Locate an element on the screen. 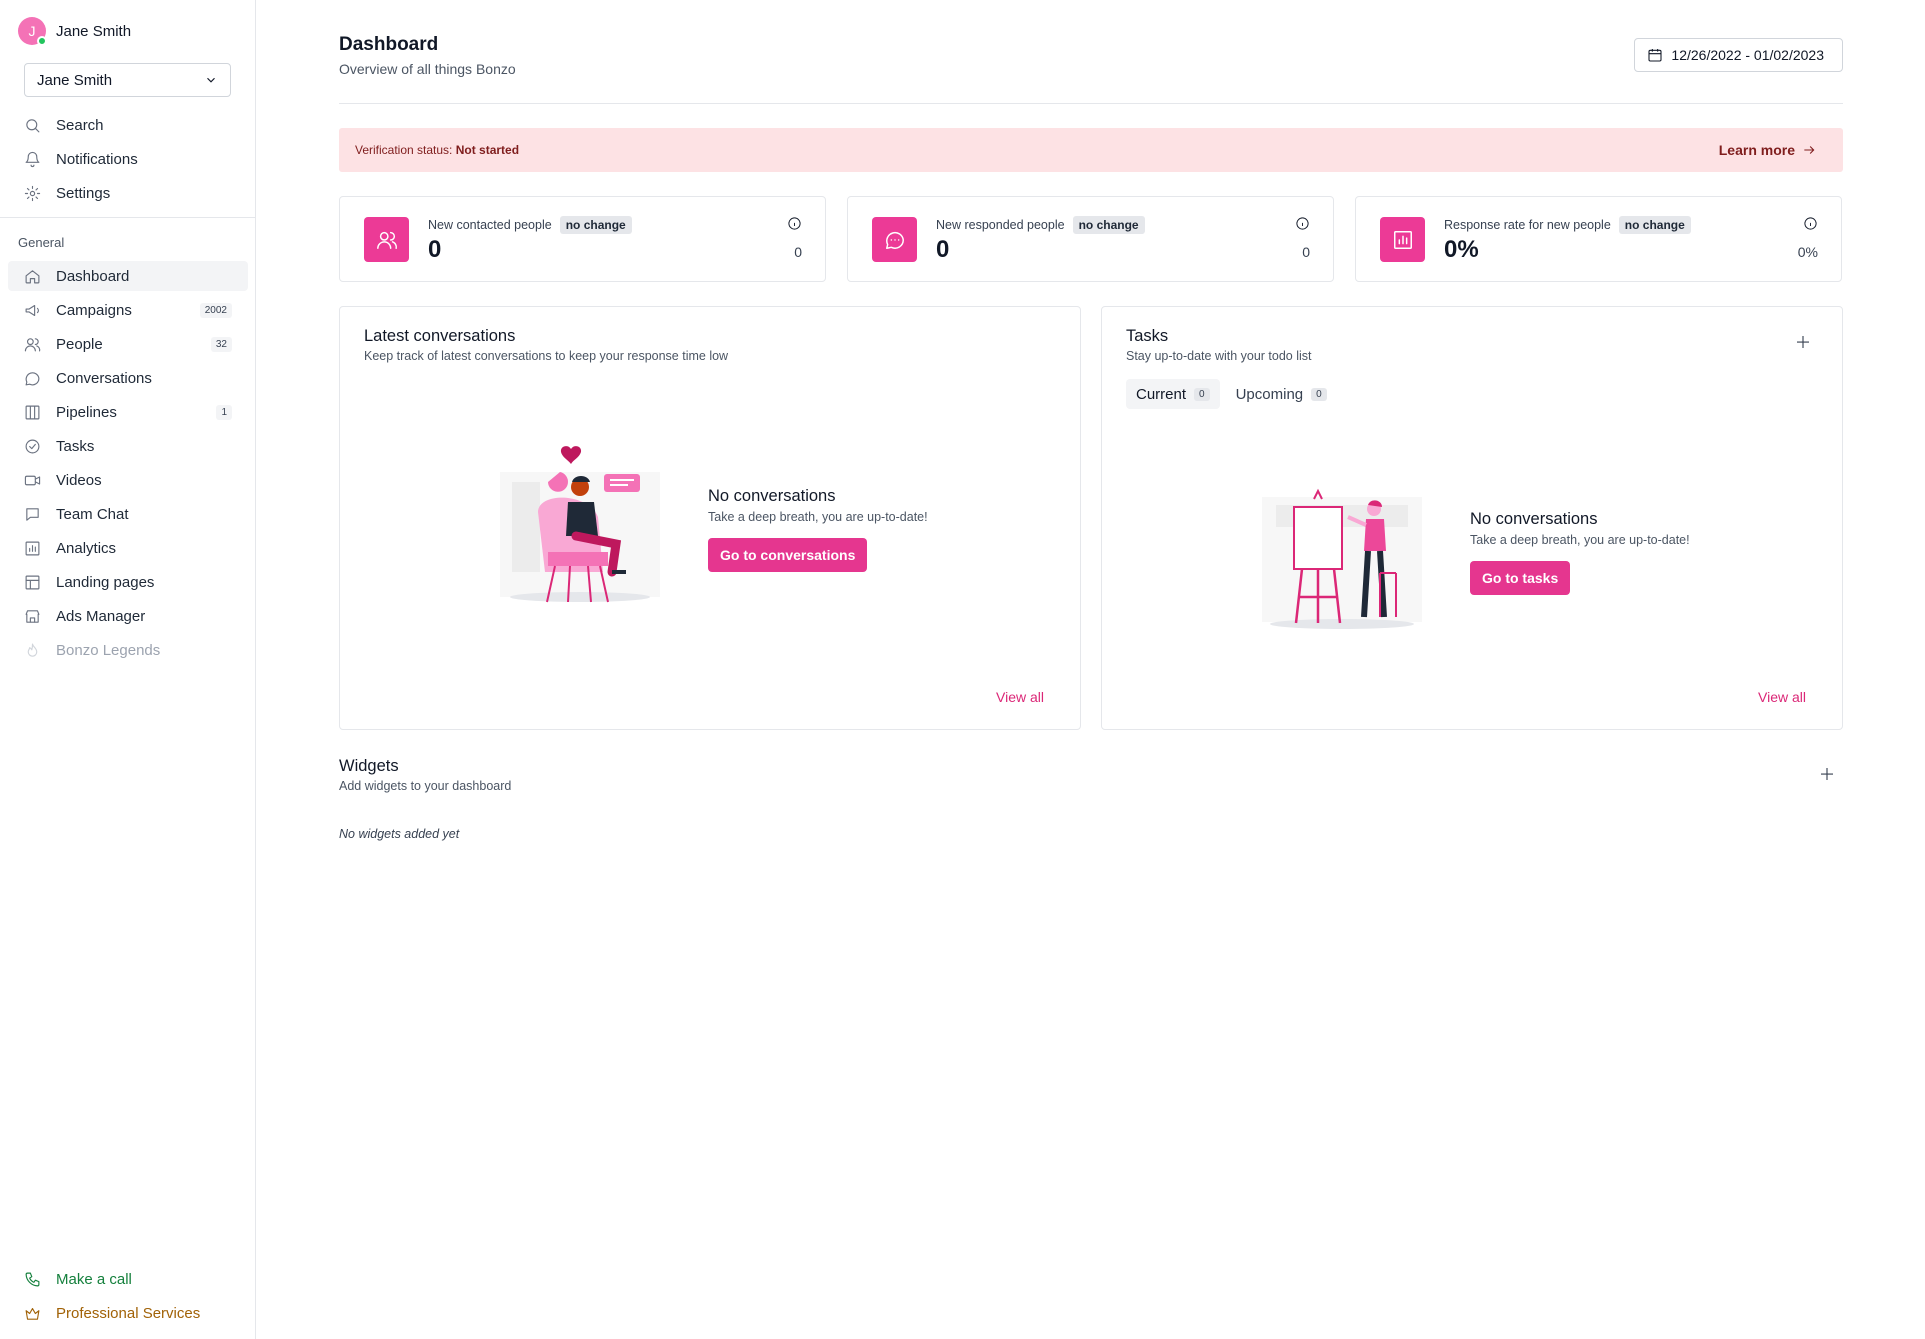  view-all-conversations-link: View all is located at coordinates (1020, 697).